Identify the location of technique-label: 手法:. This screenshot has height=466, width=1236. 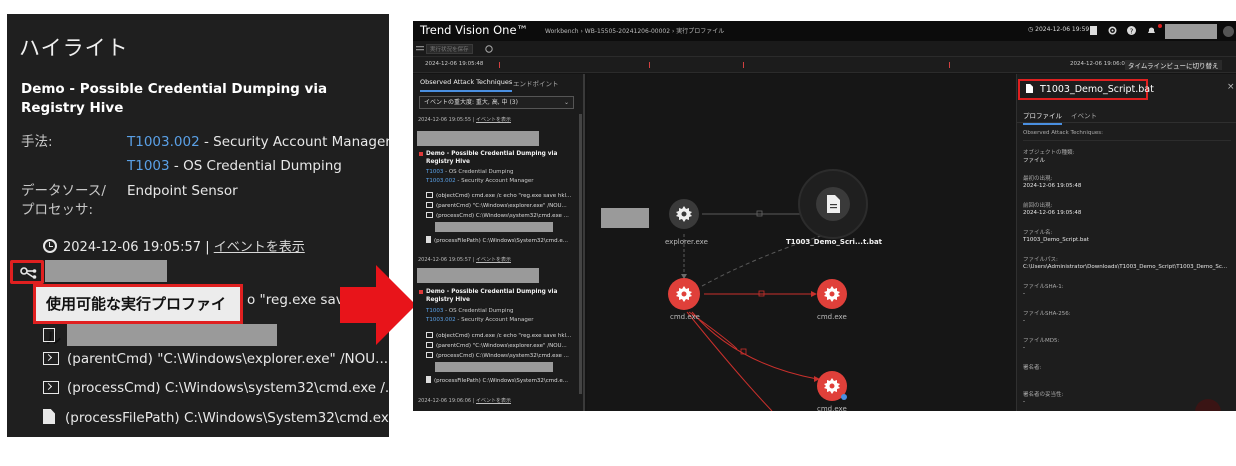
(37, 142).